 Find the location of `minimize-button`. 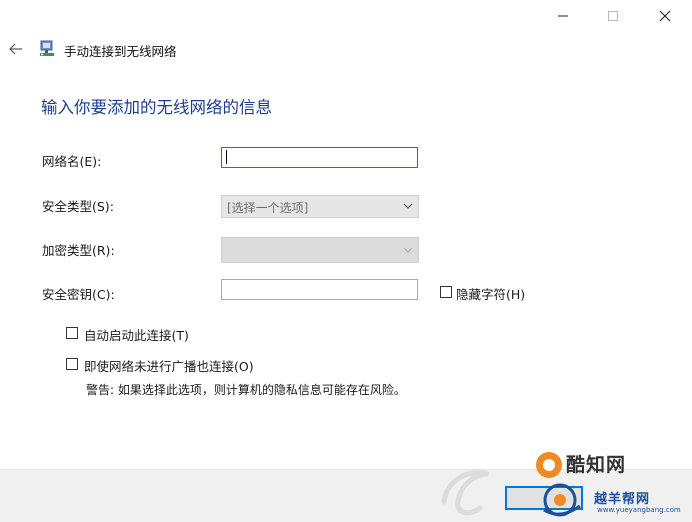

minimize-button is located at coordinates (563, 16).